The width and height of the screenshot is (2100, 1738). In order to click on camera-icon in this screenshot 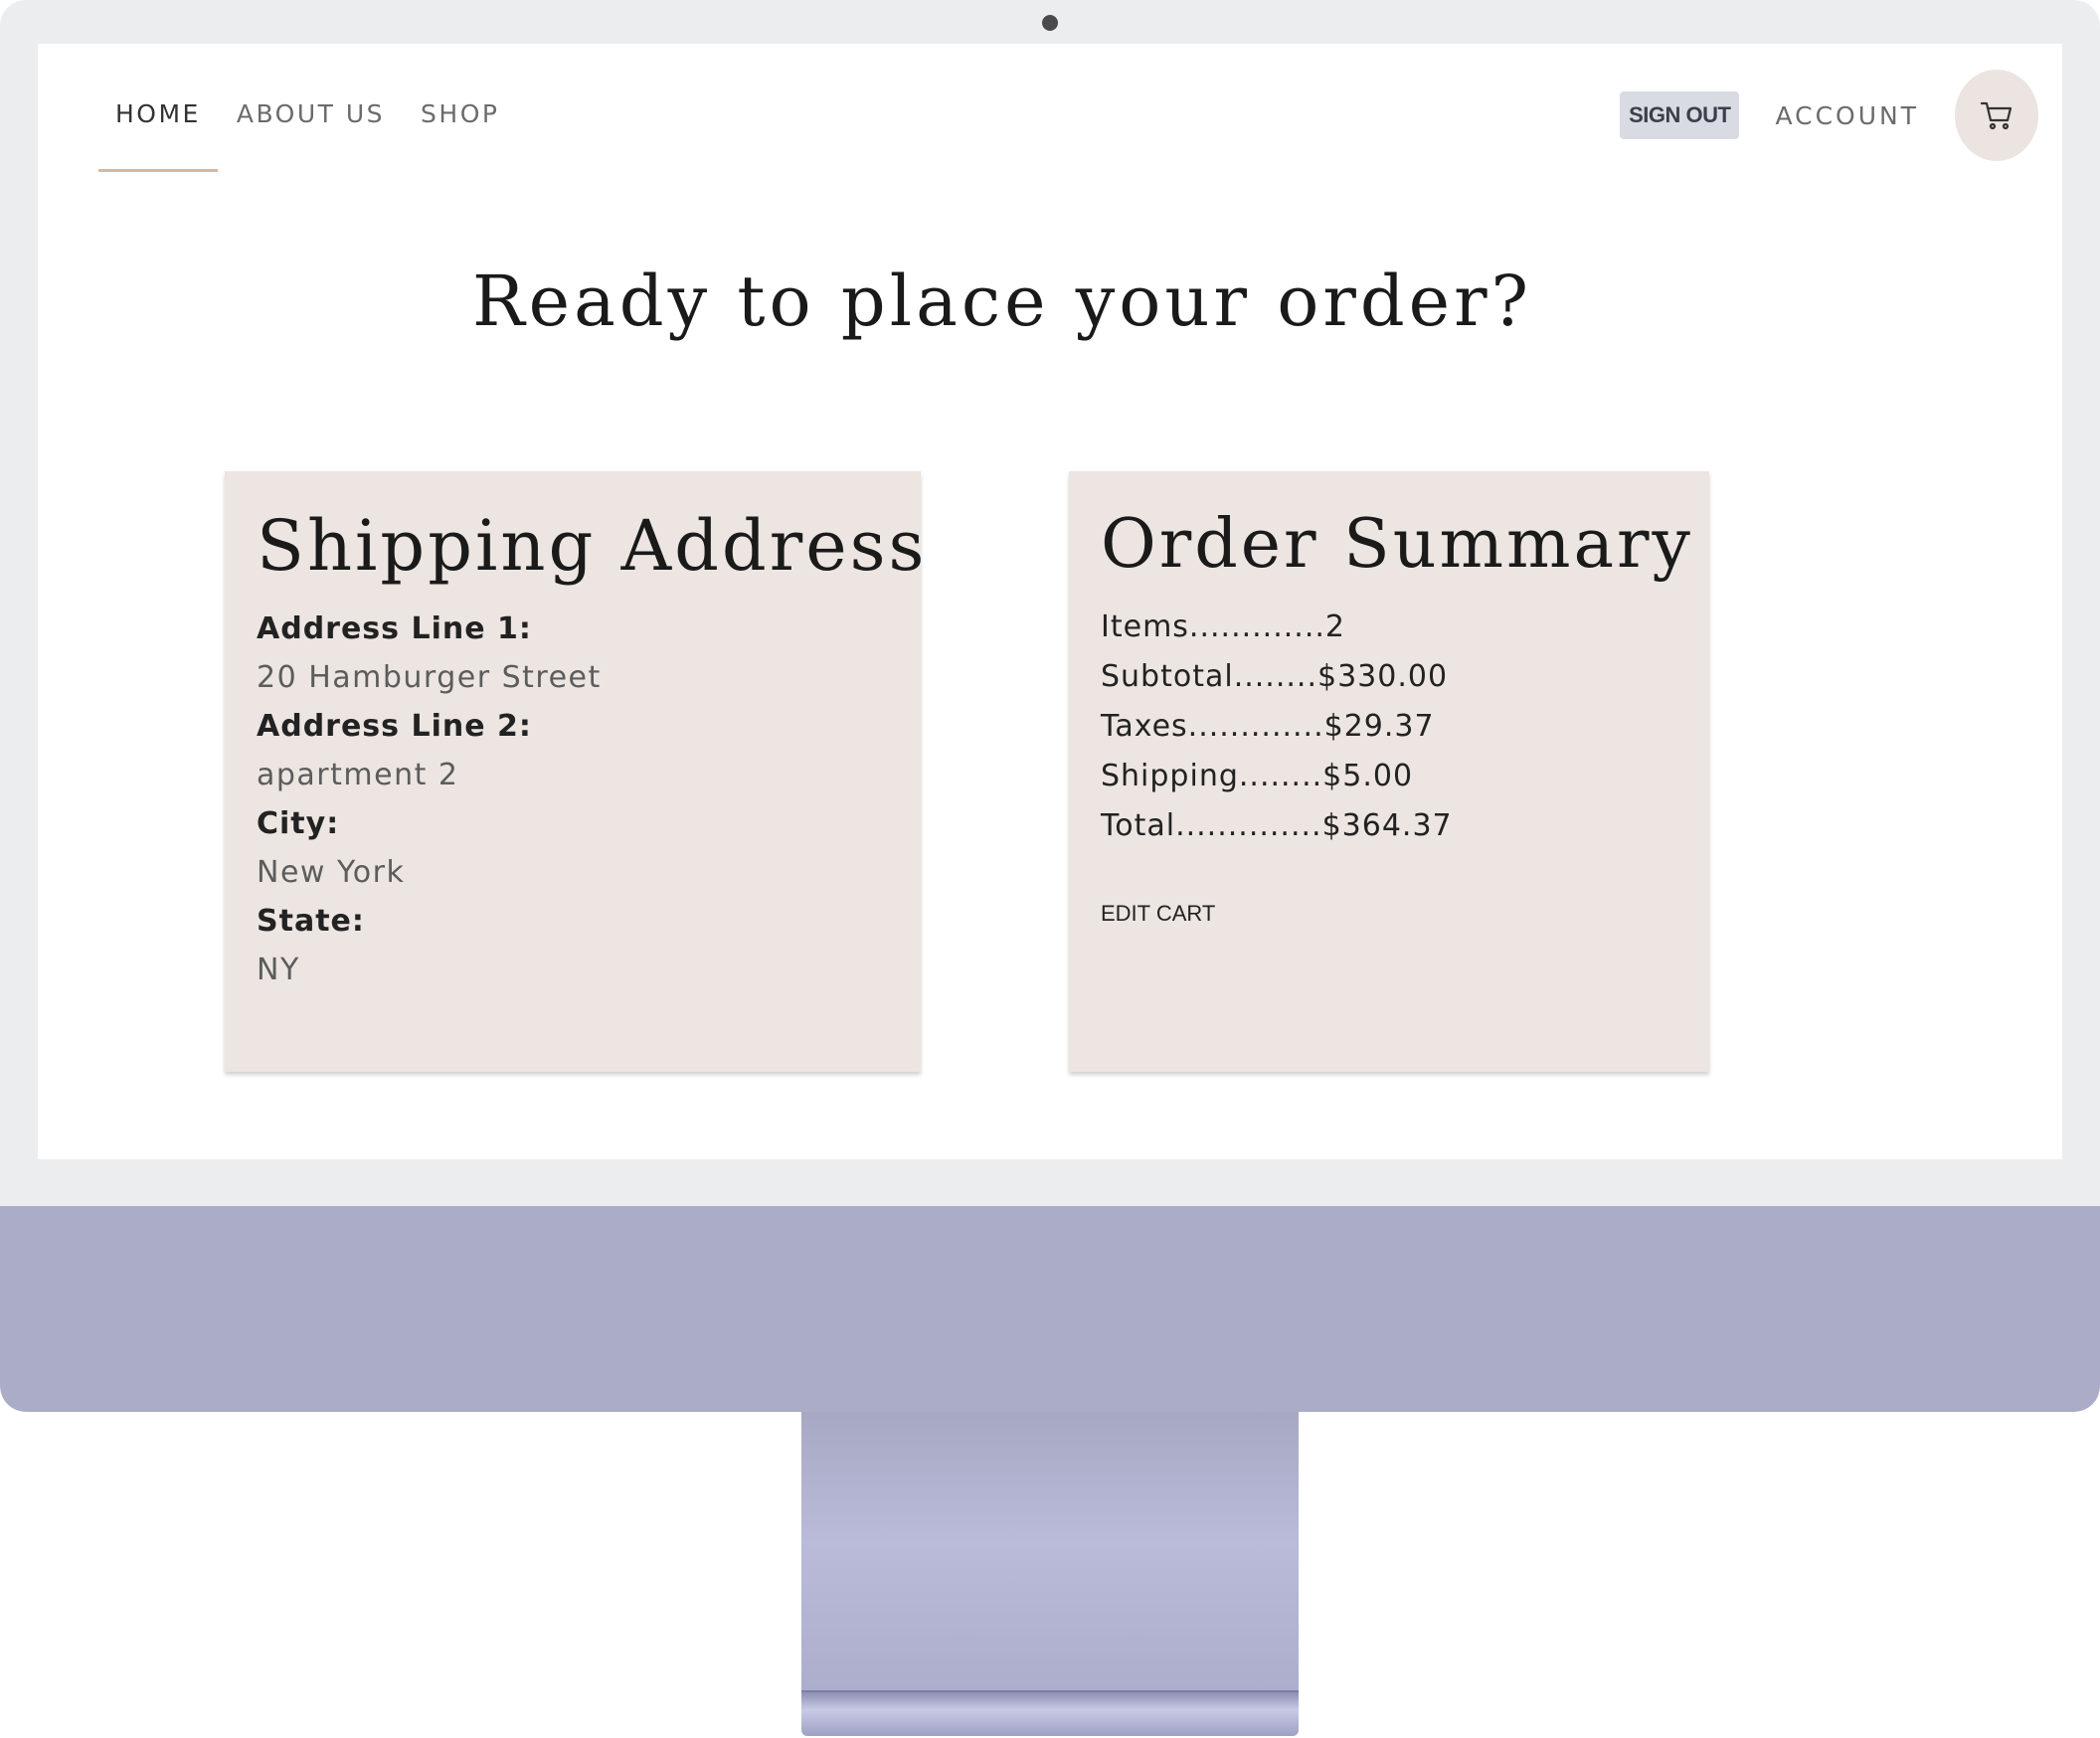, I will do `click(1050, 23)`.